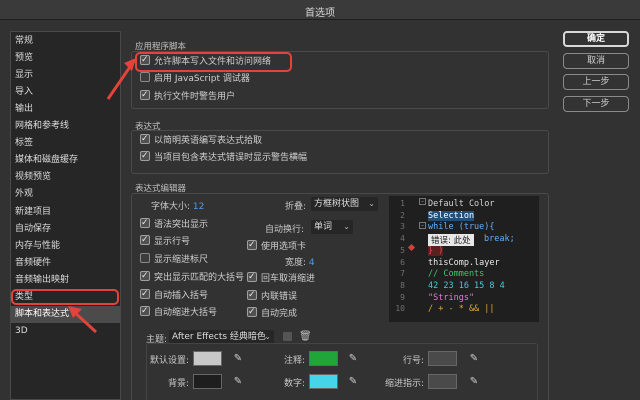  I want to click on code-line: thisComp.layer, so click(464, 262).